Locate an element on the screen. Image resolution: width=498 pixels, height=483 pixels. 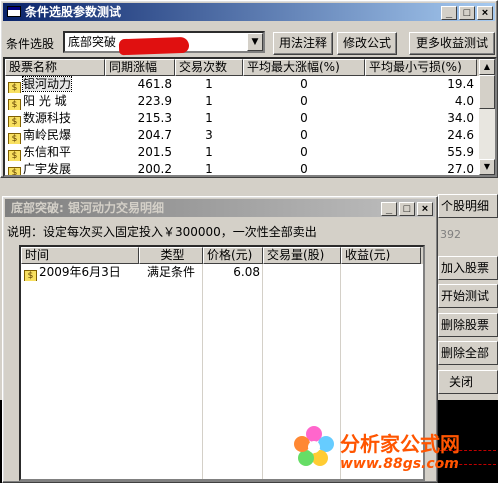
stock-code-field: 392 is located at coordinates (468, 235).